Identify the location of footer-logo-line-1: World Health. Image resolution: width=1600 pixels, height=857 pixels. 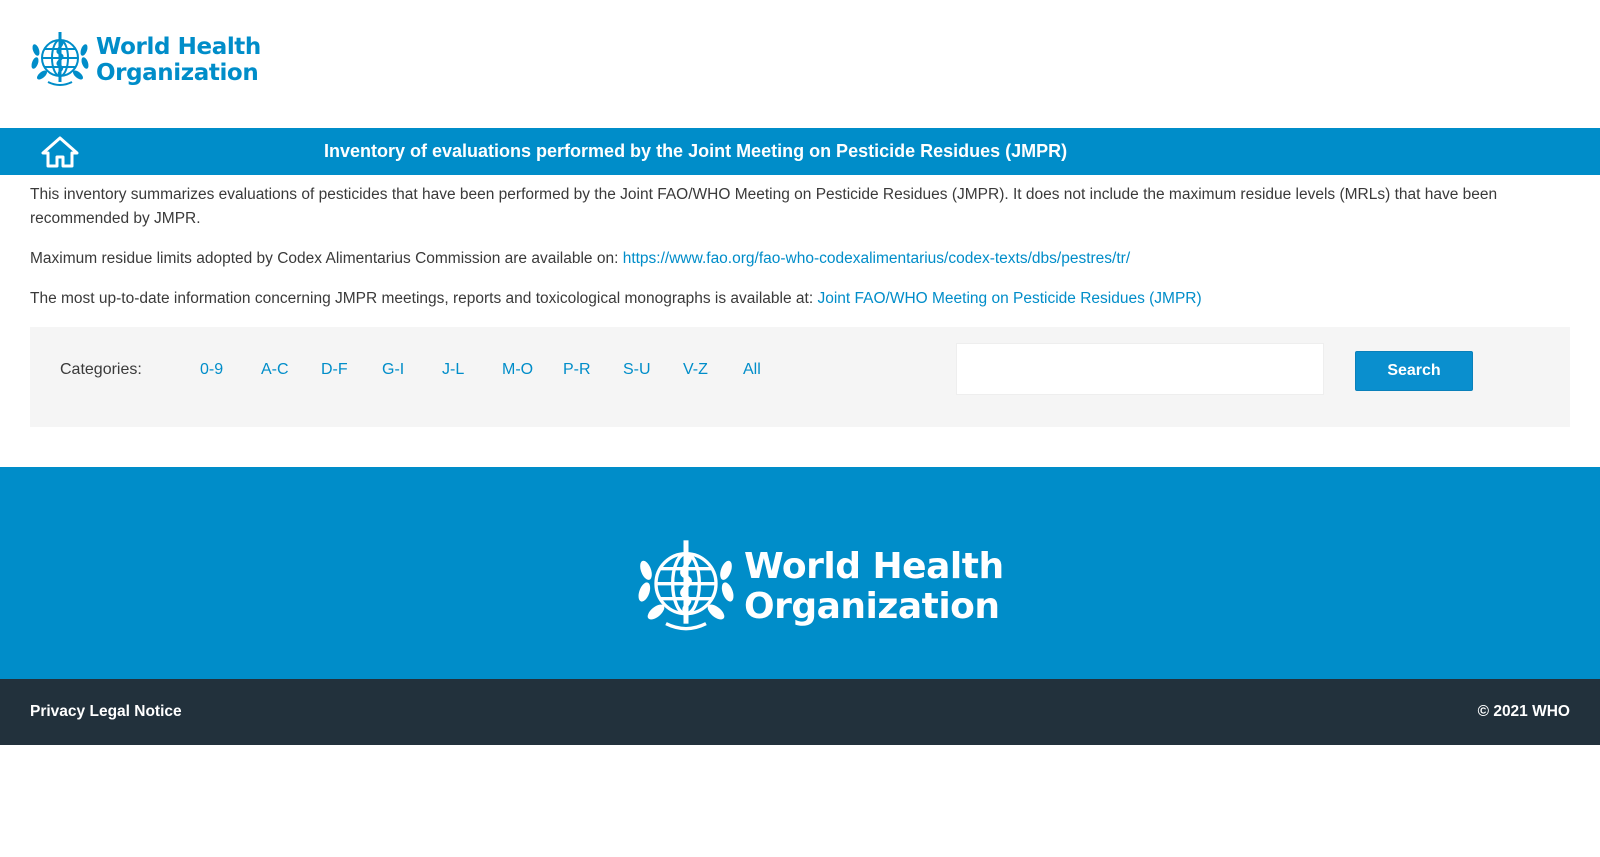
(874, 566).